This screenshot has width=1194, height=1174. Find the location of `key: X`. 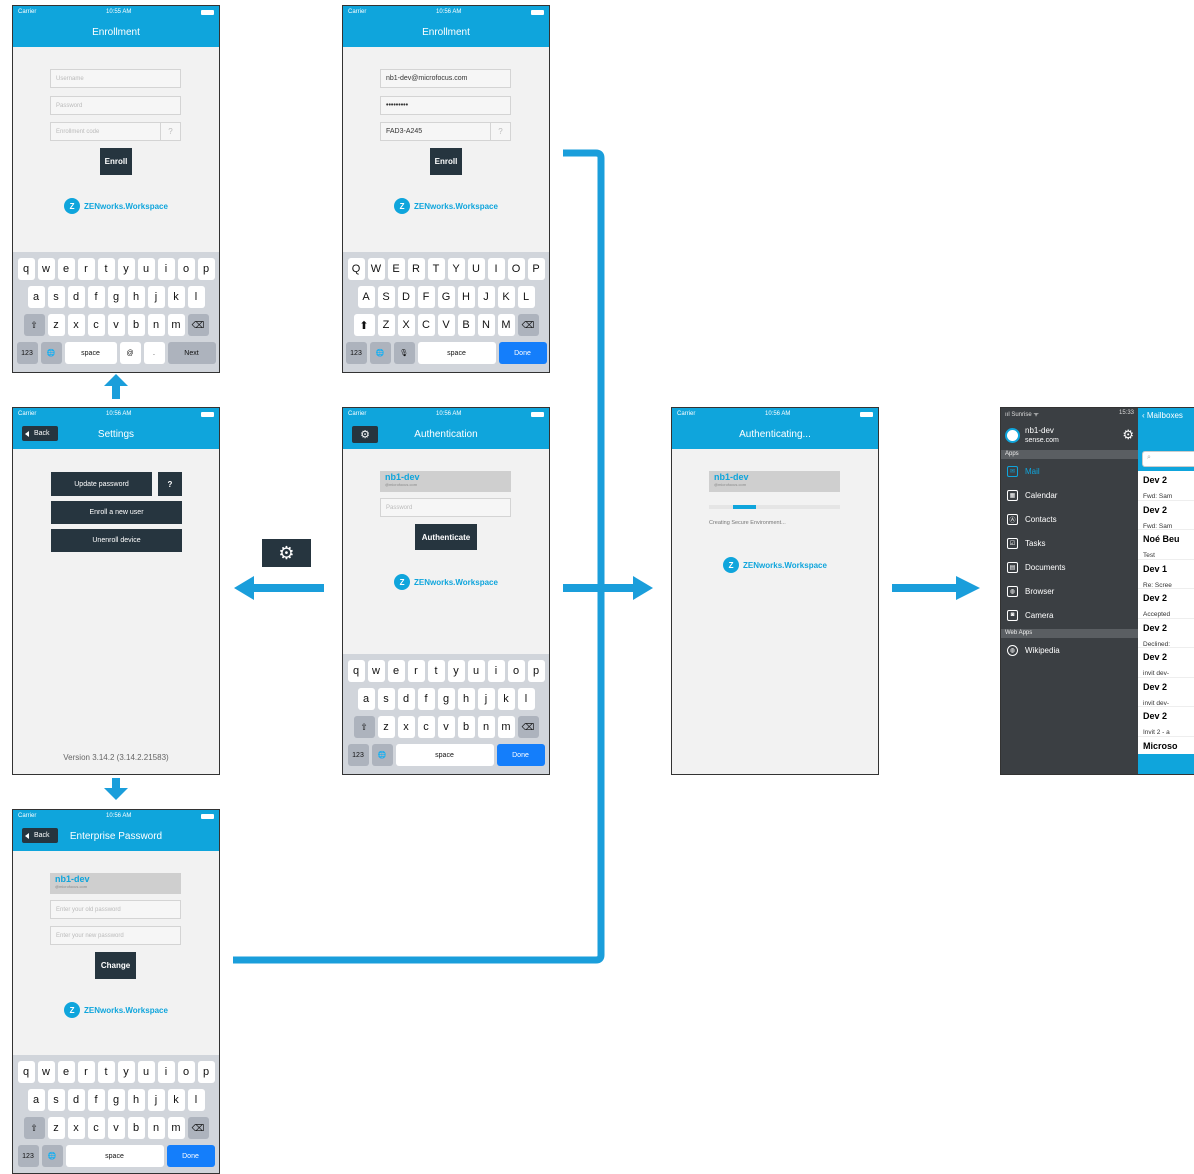

key: X is located at coordinates (406, 325).